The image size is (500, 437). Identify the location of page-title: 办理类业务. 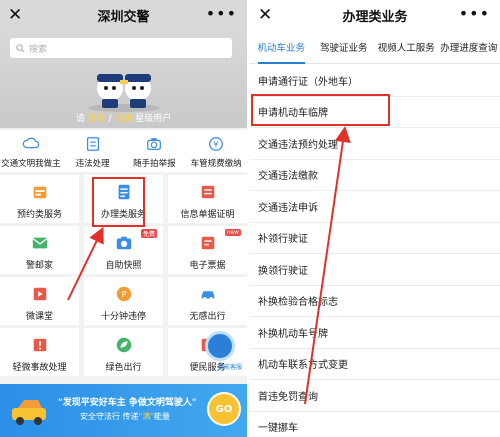
(375, 17).